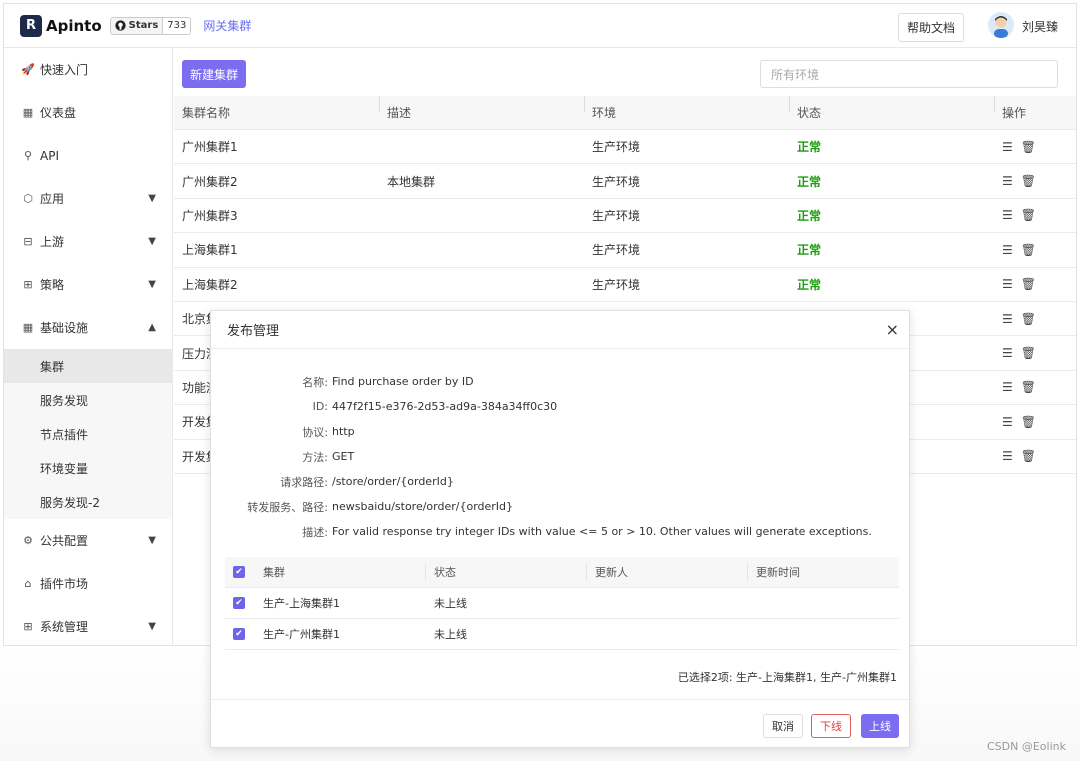  I want to click on table-row: 广州集群2 本地集群 生产环境 正常 ☰ 🗑, so click(625, 181).